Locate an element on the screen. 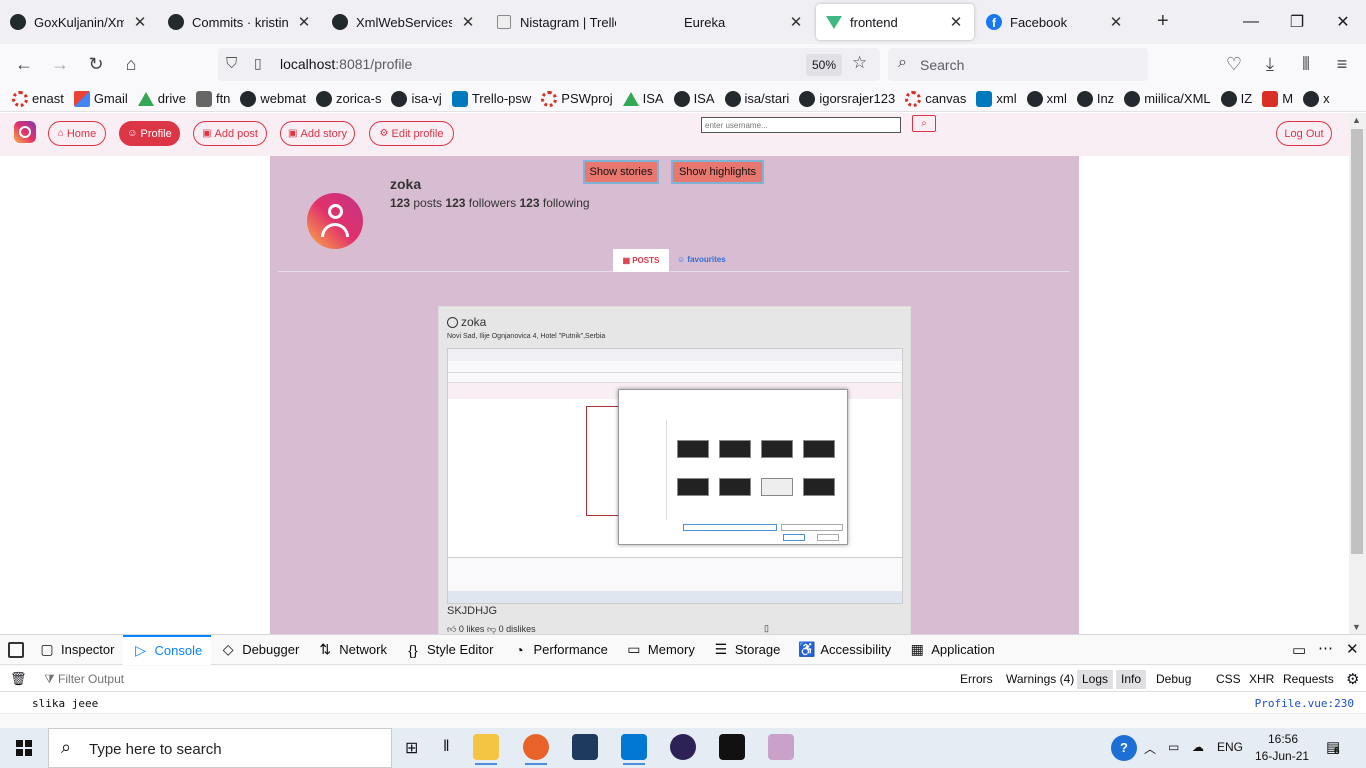  username-search-input is located at coordinates (801, 125).